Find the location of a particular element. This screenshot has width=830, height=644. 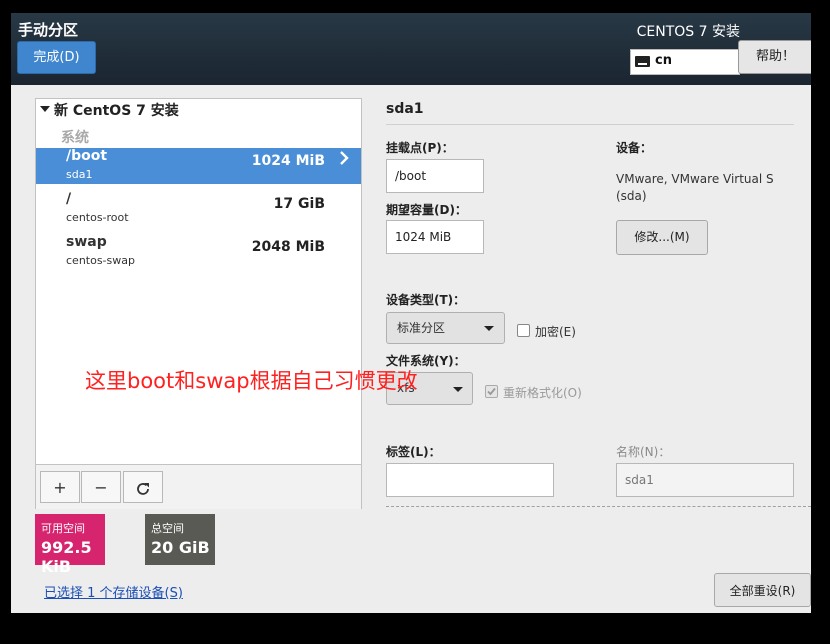

tag-input is located at coordinates (470, 480).